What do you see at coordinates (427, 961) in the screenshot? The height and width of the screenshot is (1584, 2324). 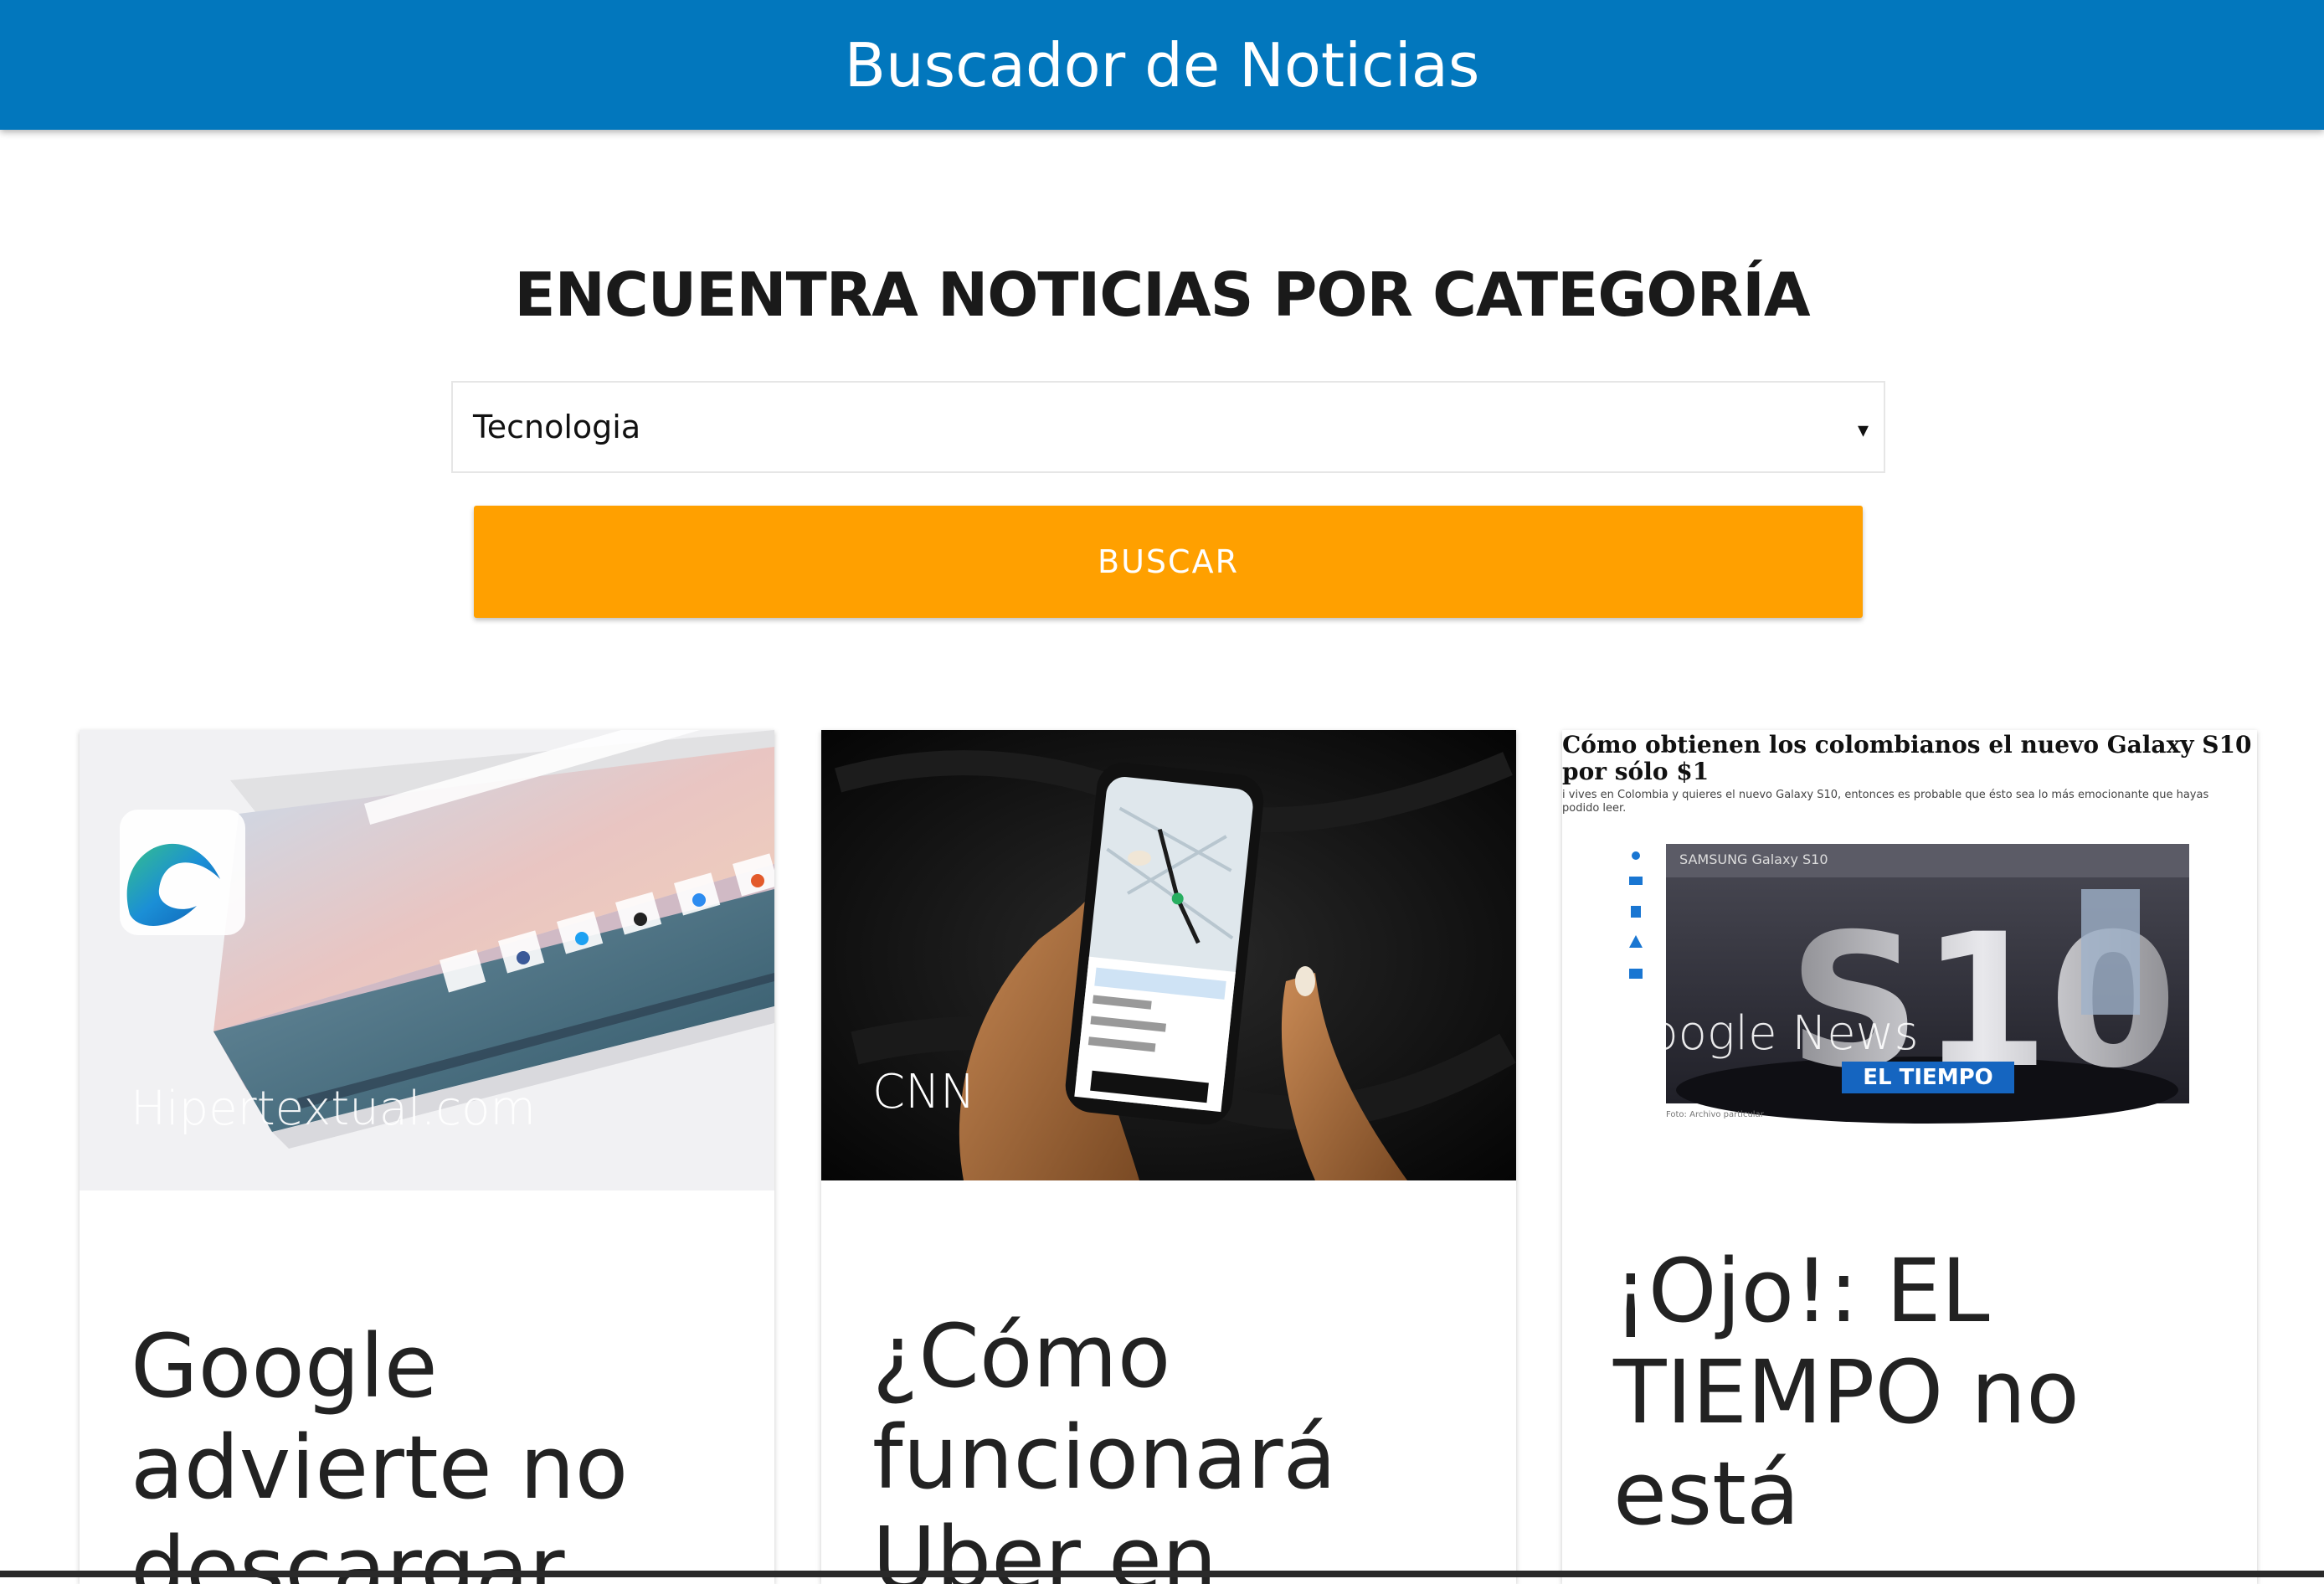 I see `browser-screenshot-image: Hipertextual.com` at bounding box center [427, 961].